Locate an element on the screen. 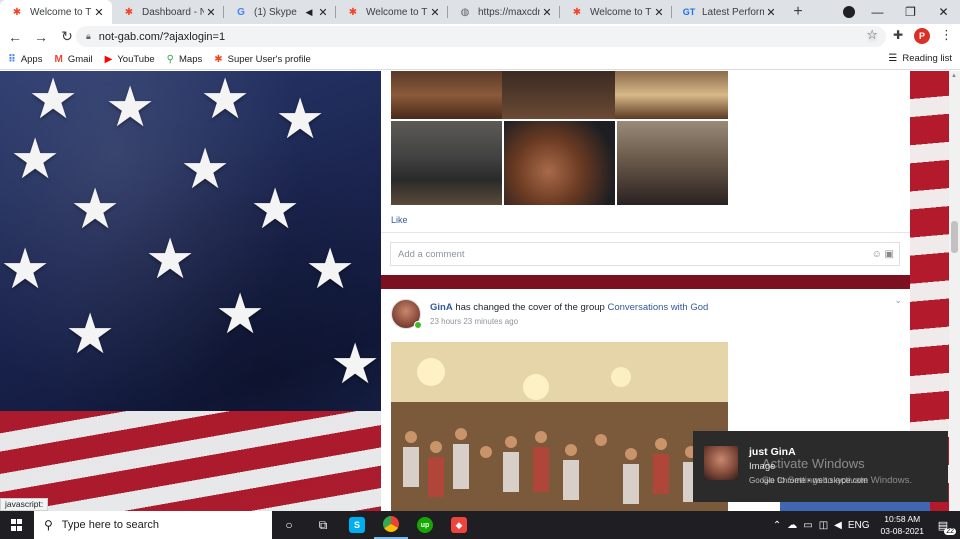 This screenshot has height=539, width=960. taskbar-chrome is located at coordinates (391, 525).